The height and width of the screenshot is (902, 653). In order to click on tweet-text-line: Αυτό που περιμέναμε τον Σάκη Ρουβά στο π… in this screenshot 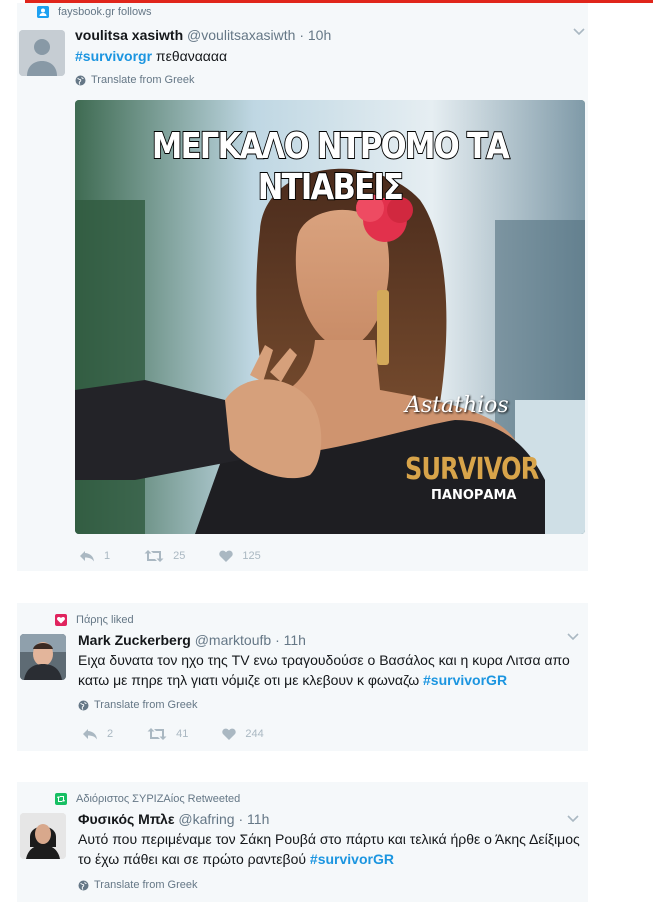, I will do `click(329, 839)`.